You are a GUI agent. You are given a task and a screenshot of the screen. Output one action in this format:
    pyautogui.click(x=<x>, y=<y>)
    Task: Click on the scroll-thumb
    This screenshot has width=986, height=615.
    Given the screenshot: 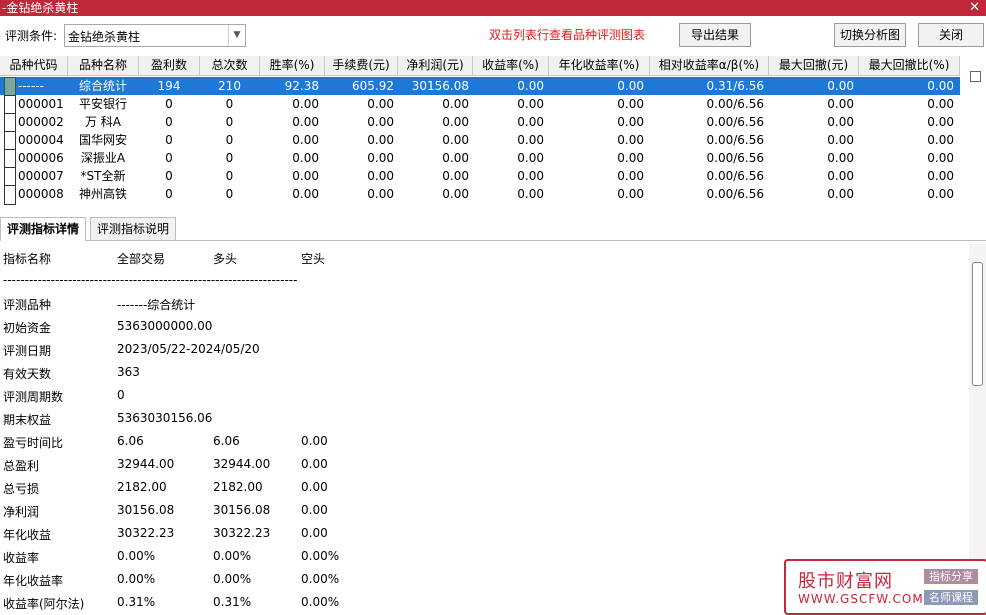 What is the action you would take?
    pyautogui.click(x=977, y=324)
    